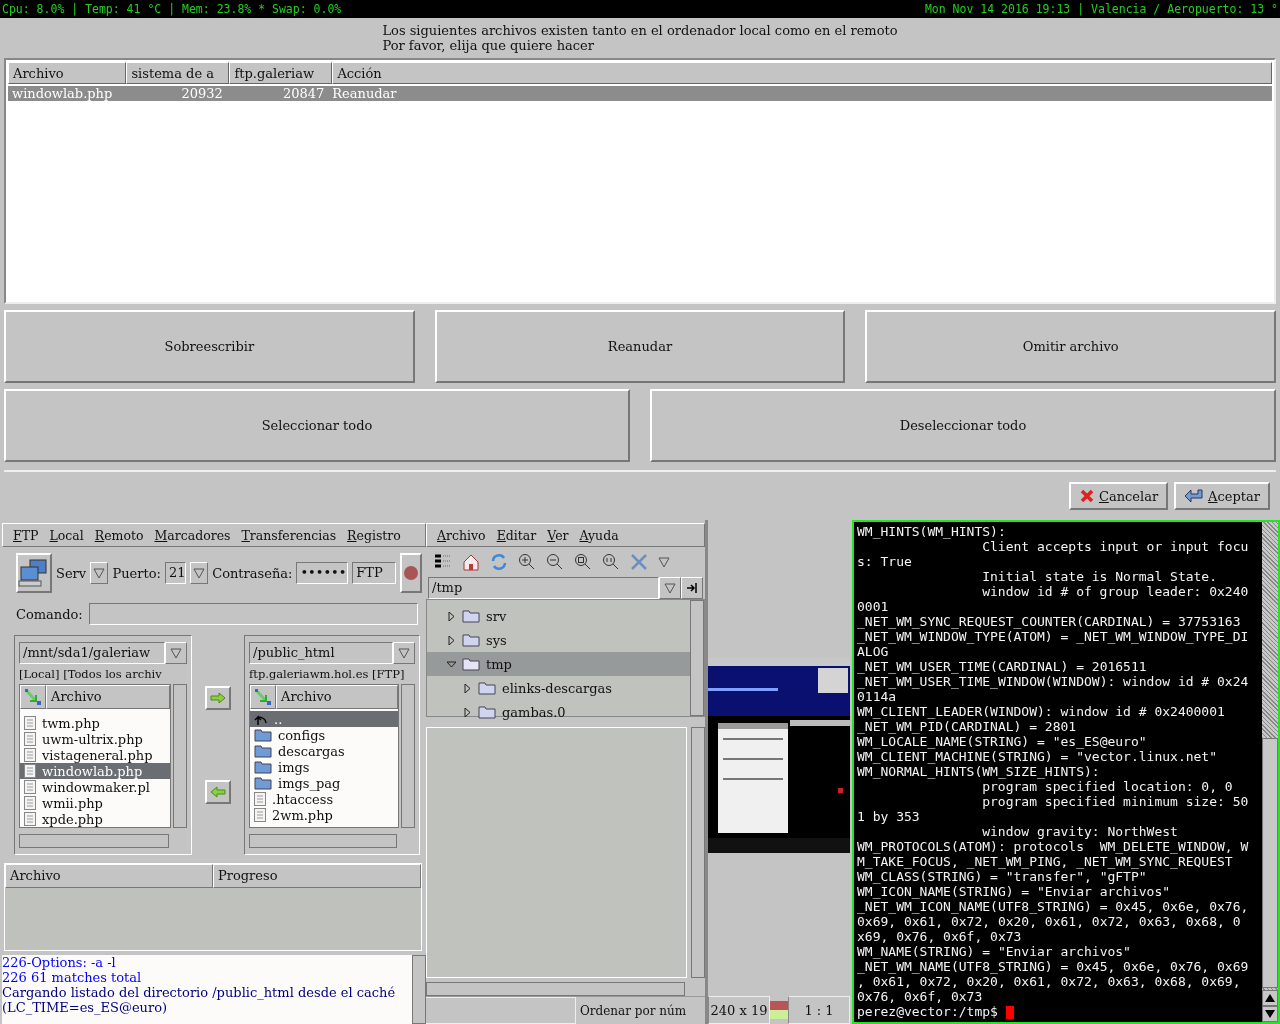  I want to click on tree-item: gambas.0, so click(558, 712).